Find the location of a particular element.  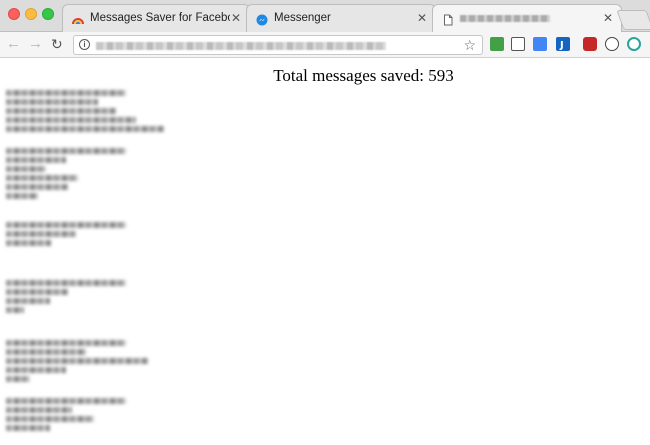

j-extension-icon: J is located at coordinates (563, 44).